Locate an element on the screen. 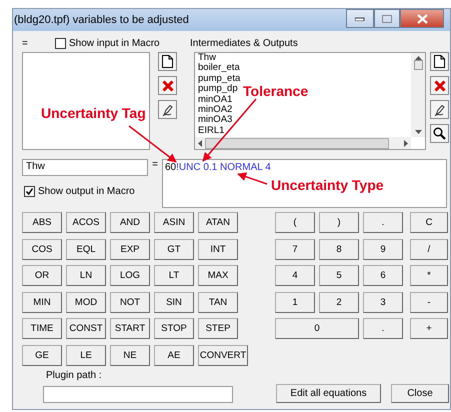 This screenshot has height=412, width=451. list-item: minOA3 is located at coordinates (215, 120).